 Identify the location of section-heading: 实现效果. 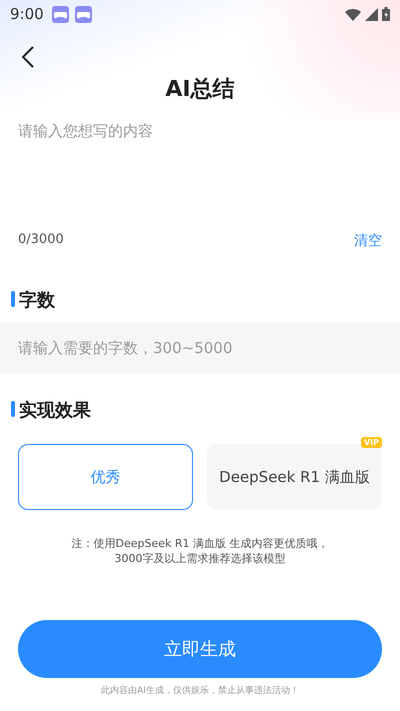
(200, 410).